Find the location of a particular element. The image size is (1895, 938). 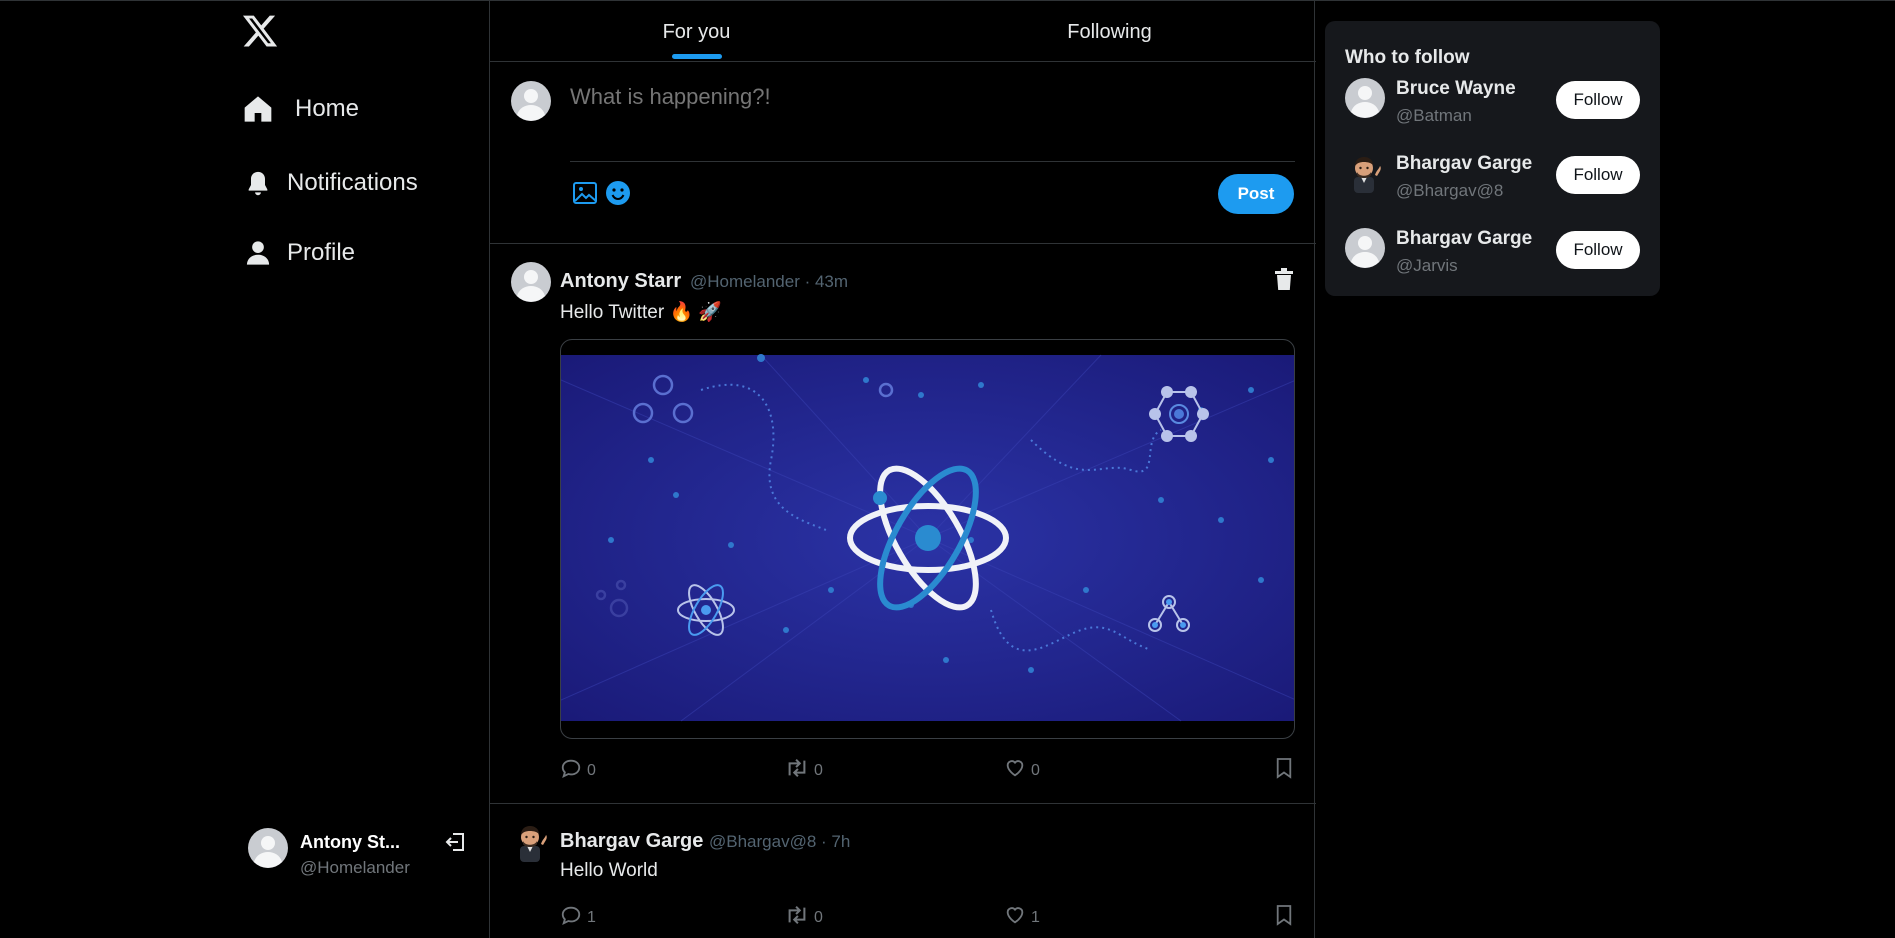

suggestion-name: Bruce Wayne is located at coordinates (1456, 89).